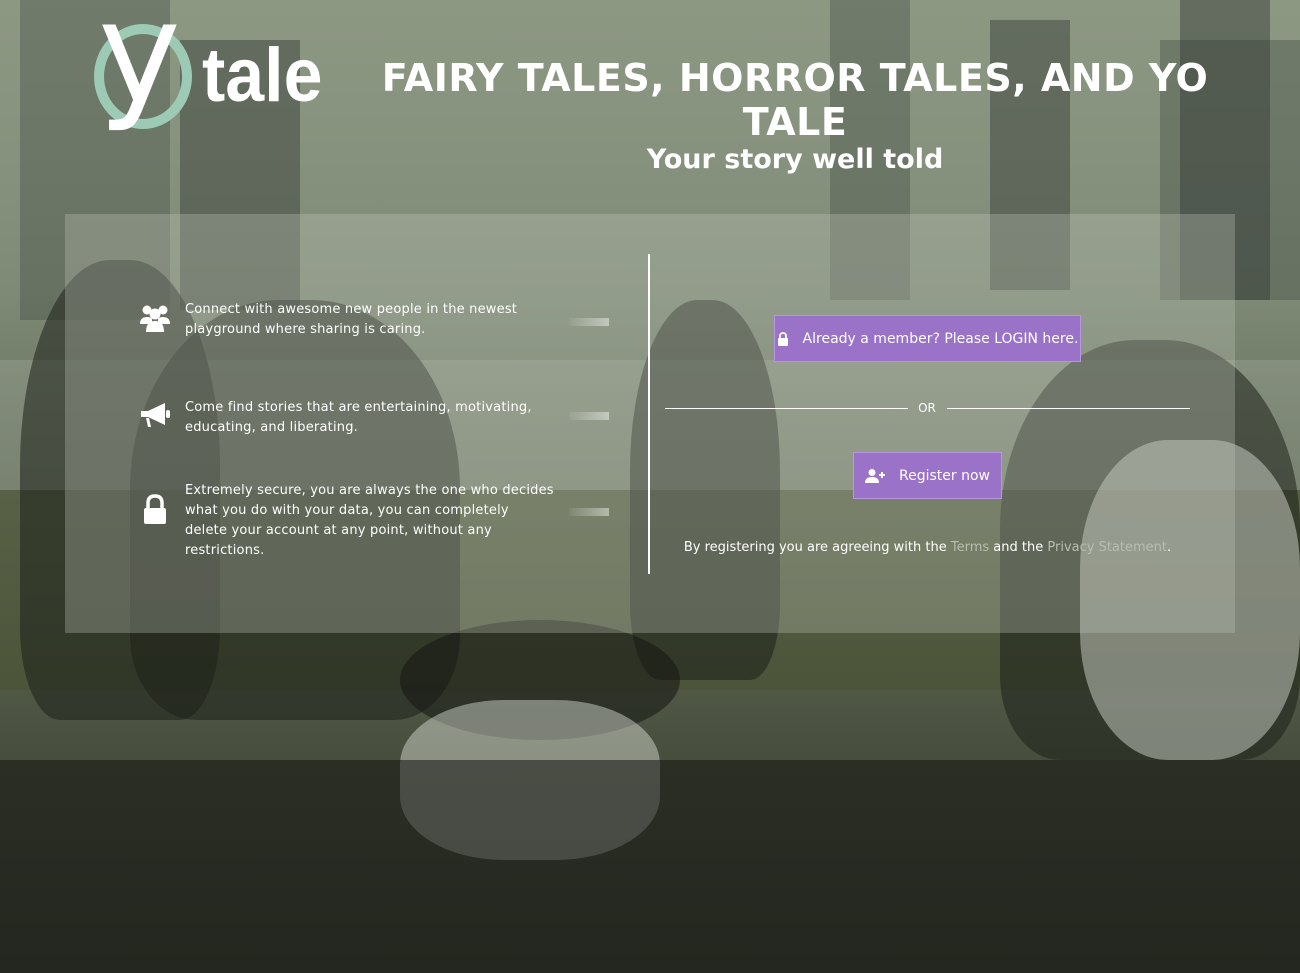 This screenshot has height=973, width=1300. I want to click on agree-prefix: By registering you are agreeing with the, so click(815, 547).